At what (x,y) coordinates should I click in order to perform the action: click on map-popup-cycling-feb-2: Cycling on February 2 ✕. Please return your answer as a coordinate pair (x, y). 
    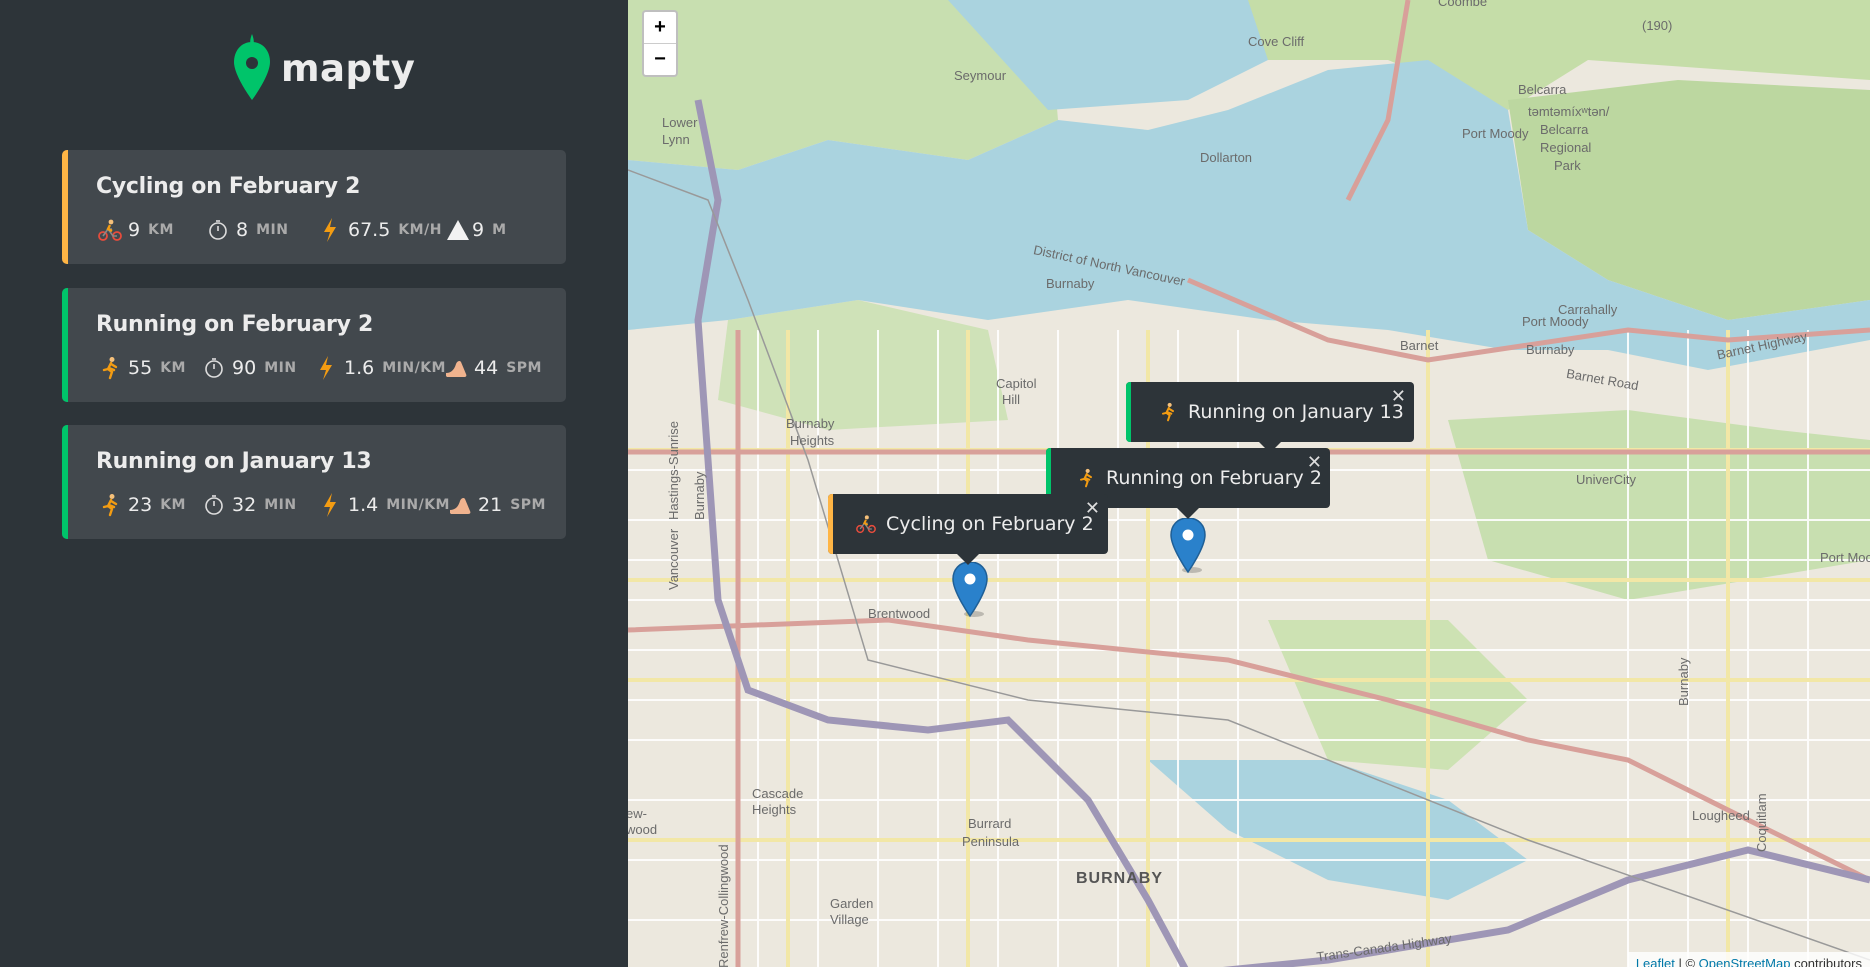
    Looking at the image, I should click on (968, 529).